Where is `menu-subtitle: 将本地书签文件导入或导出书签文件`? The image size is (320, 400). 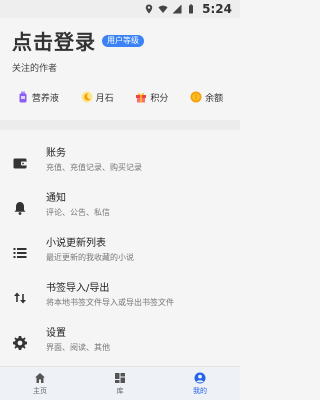 menu-subtitle: 将本地书签文件导入或导出书签文件 is located at coordinates (110, 302).